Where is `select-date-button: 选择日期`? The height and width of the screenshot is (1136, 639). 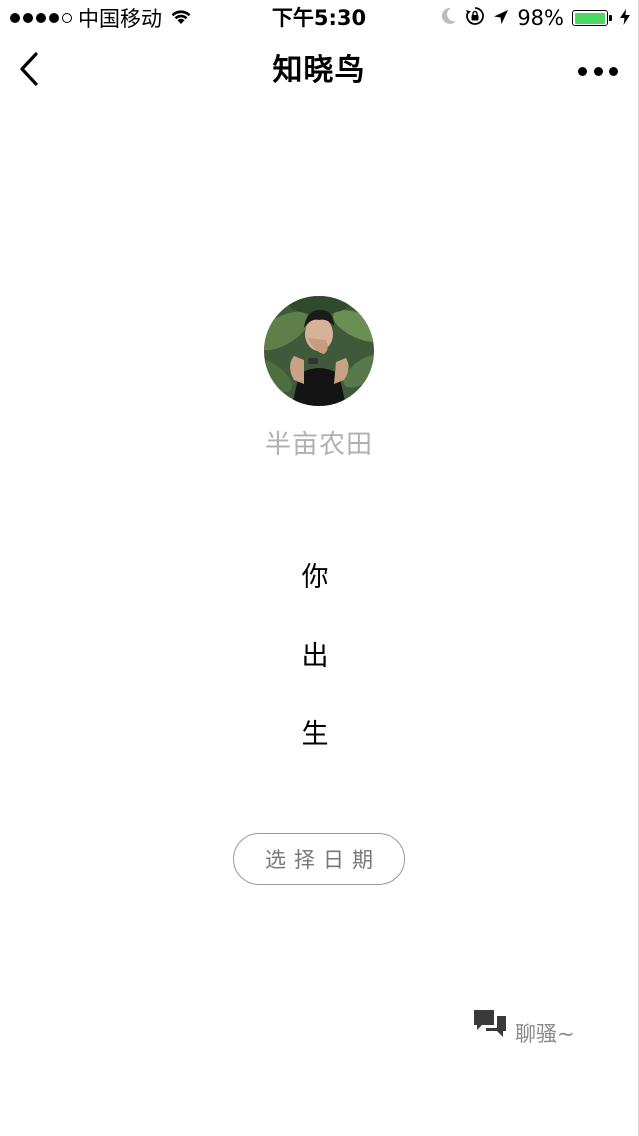
select-date-button: 选择日期 is located at coordinates (319, 859).